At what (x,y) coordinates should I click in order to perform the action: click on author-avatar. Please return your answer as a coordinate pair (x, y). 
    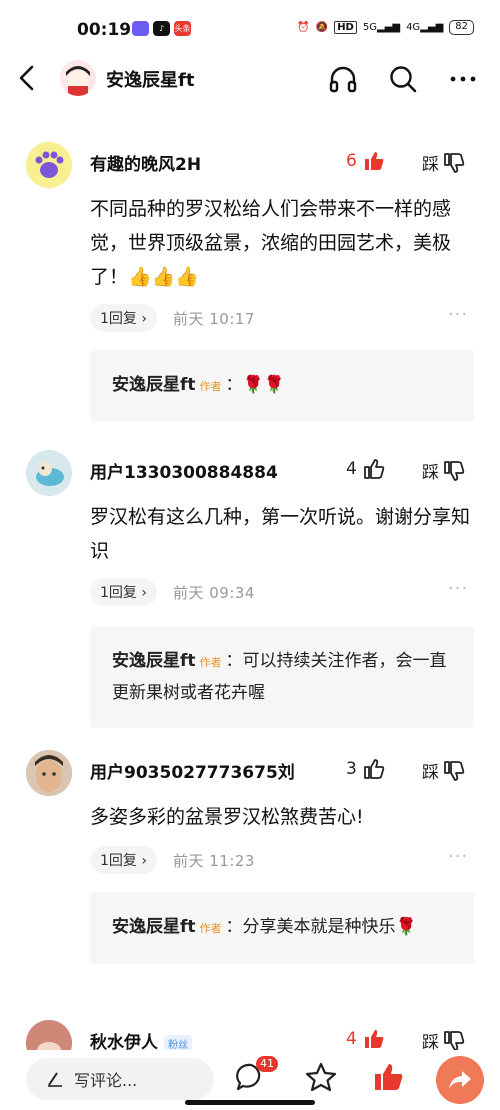
    Looking at the image, I should click on (78, 78).